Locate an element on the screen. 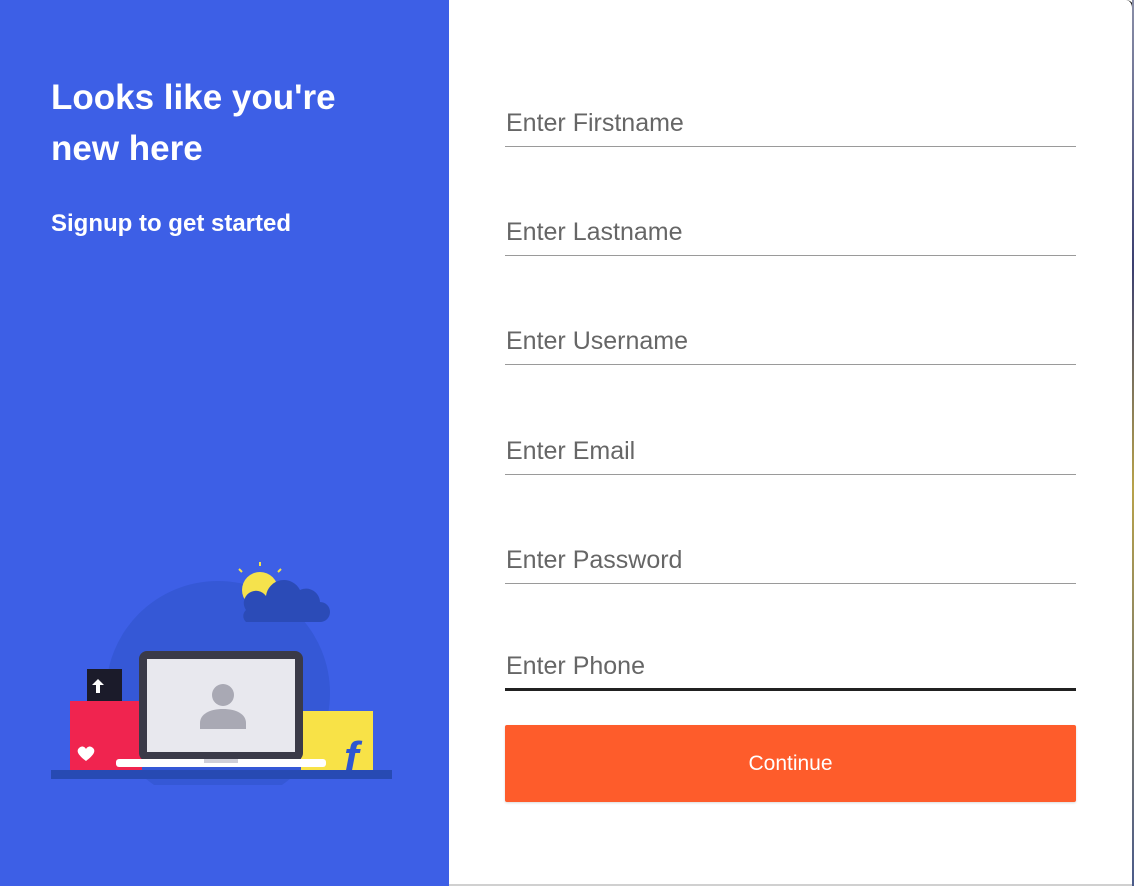 The width and height of the screenshot is (1134, 886). lastname-field-wrapper is located at coordinates (790, 234).